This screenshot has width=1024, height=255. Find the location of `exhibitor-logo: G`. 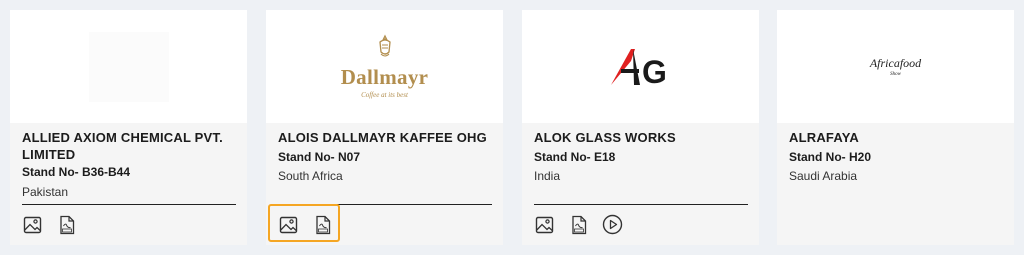

exhibitor-logo: G is located at coordinates (640, 66).